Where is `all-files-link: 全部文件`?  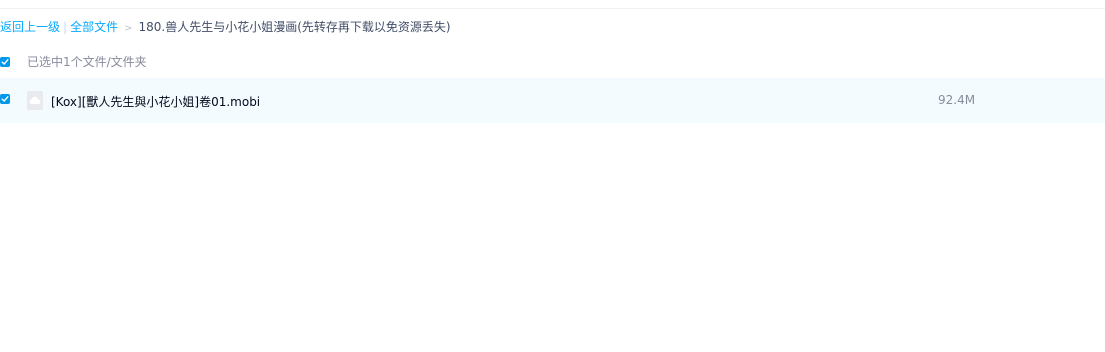
all-files-link: 全部文件 is located at coordinates (94, 27).